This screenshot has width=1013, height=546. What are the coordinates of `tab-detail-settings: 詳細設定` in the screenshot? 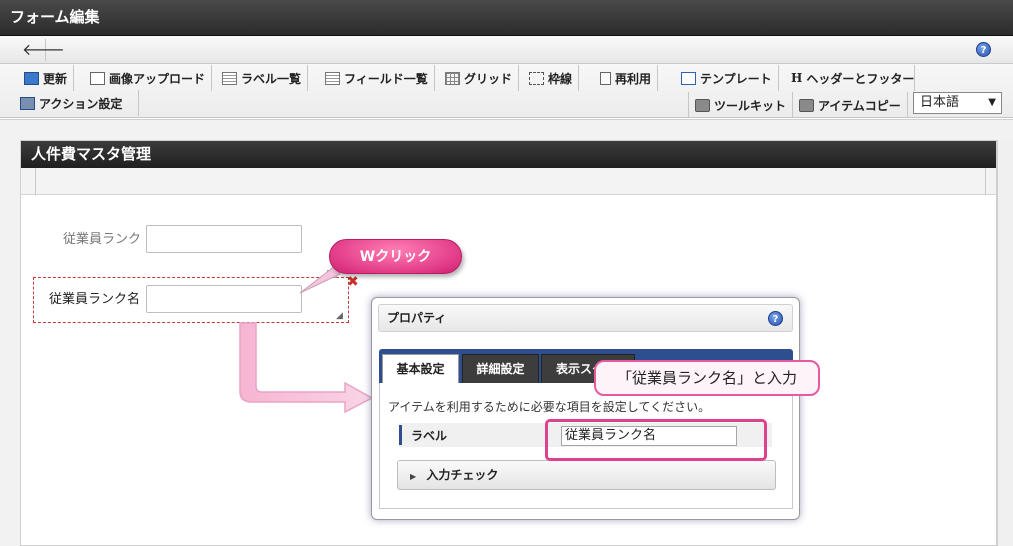 It's located at (500, 368).